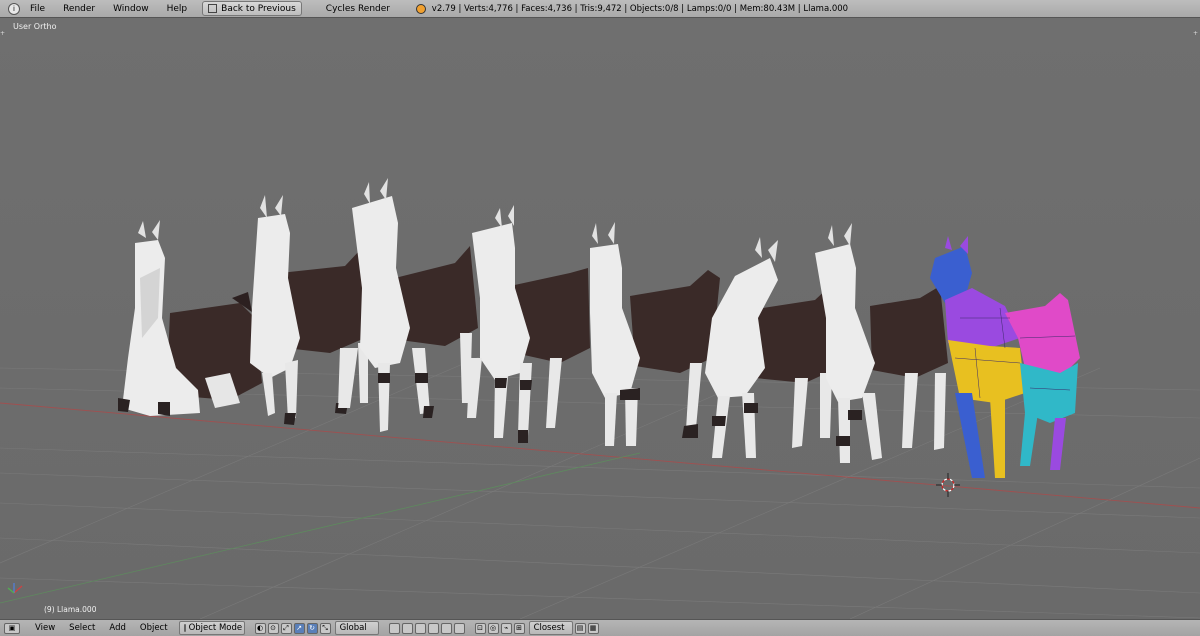  I want to click on transform-orientation-select: Global, so click(356, 628).